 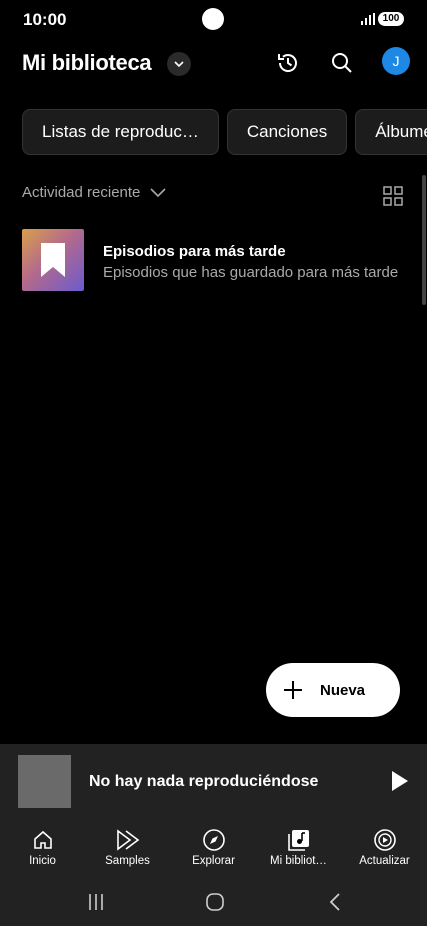 I want to click on filter-chips: Listas de reproduc…CancionesÁlbumes, so click(x=224, y=132).